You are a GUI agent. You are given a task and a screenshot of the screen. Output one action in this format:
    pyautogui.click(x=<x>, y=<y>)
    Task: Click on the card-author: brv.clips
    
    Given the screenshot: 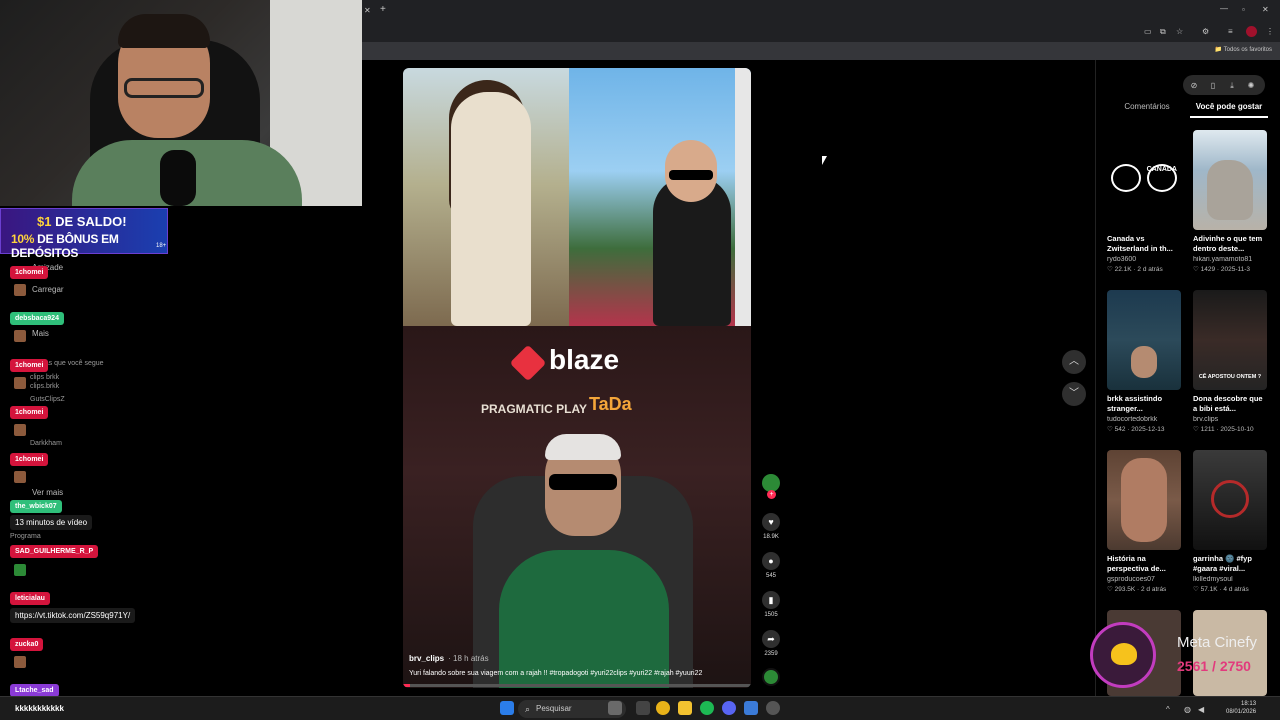 What is the action you would take?
    pyautogui.click(x=1230, y=419)
    